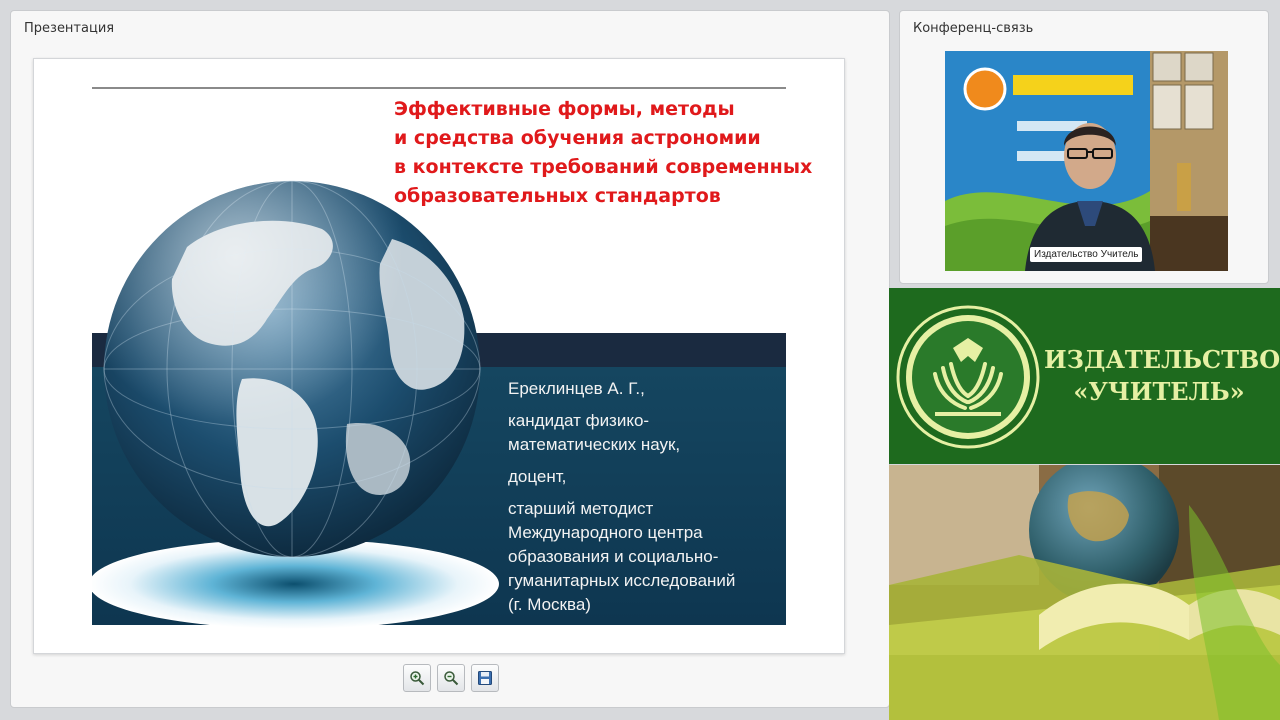 This screenshot has height=720, width=1280. What do you see at coordinates (576, 388) in the screenshot?
I see `author-name: Ереклинцев А. Г.,` at bounding box center [576, 388].